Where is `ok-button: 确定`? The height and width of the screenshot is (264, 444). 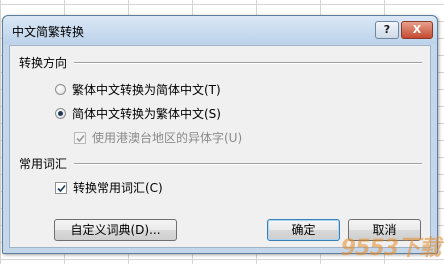
ok-button: 确定 is located at coordinates (303, 230).